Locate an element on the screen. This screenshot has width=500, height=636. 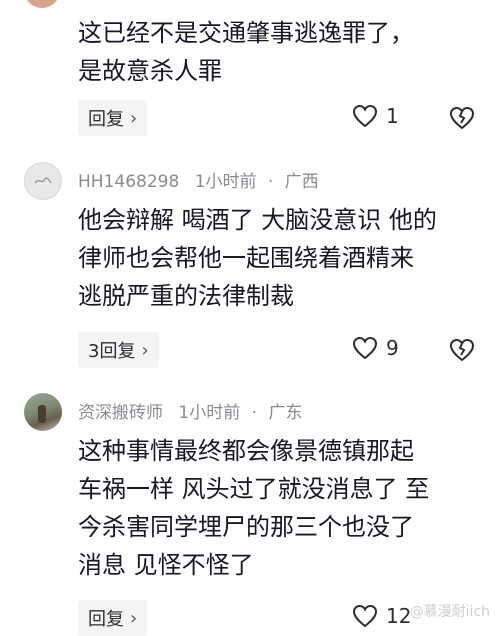
username: 资深搬砖师 is located at coordinates (120, 413).